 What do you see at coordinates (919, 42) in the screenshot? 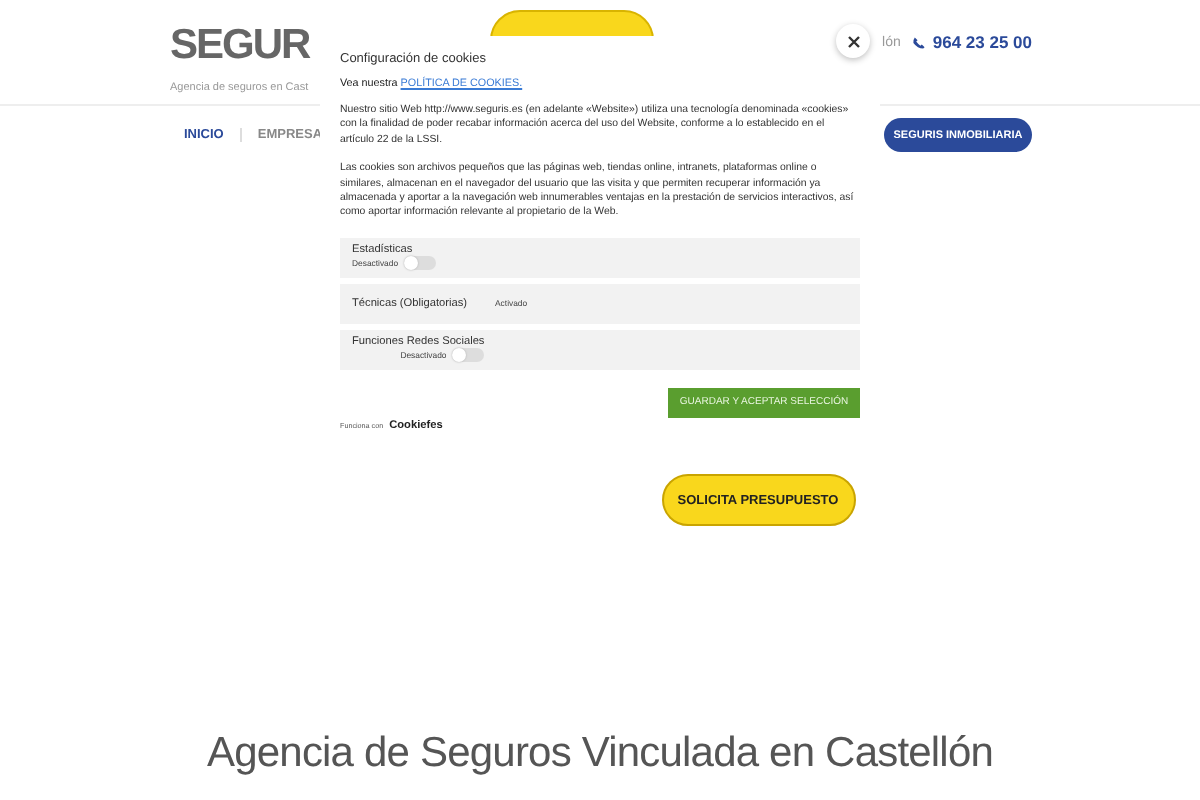
I see `phone-icon` at bounding box center [919, 42].